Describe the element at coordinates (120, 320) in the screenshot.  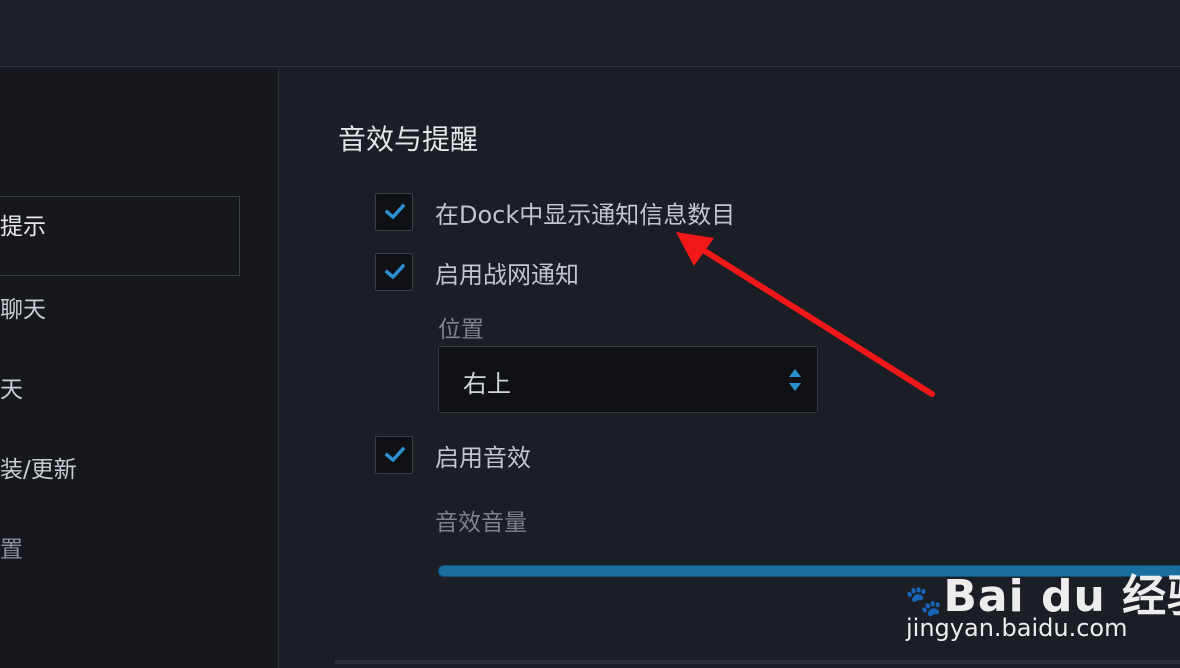
I see `sidebar-item-chat: 聊天` at that location.